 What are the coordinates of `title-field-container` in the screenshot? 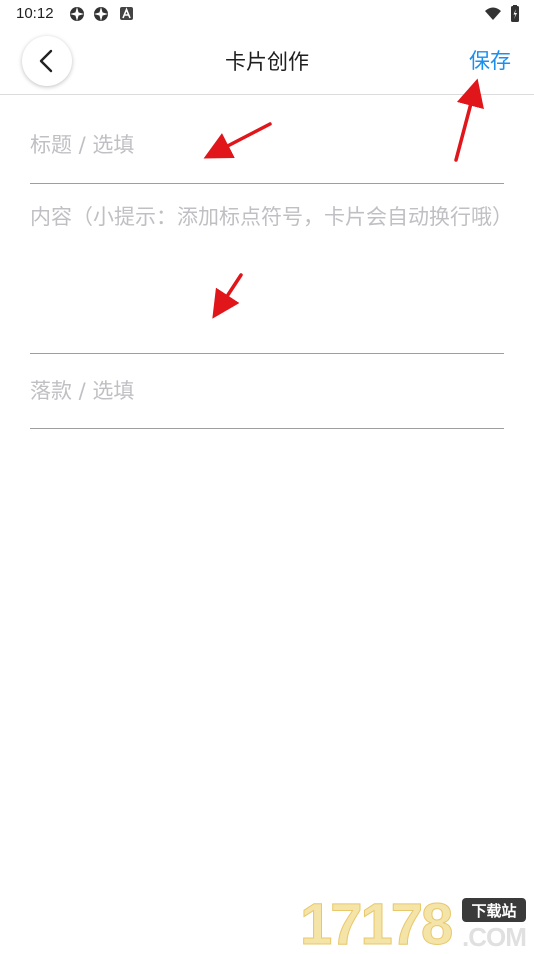 It's located at (267, 152).